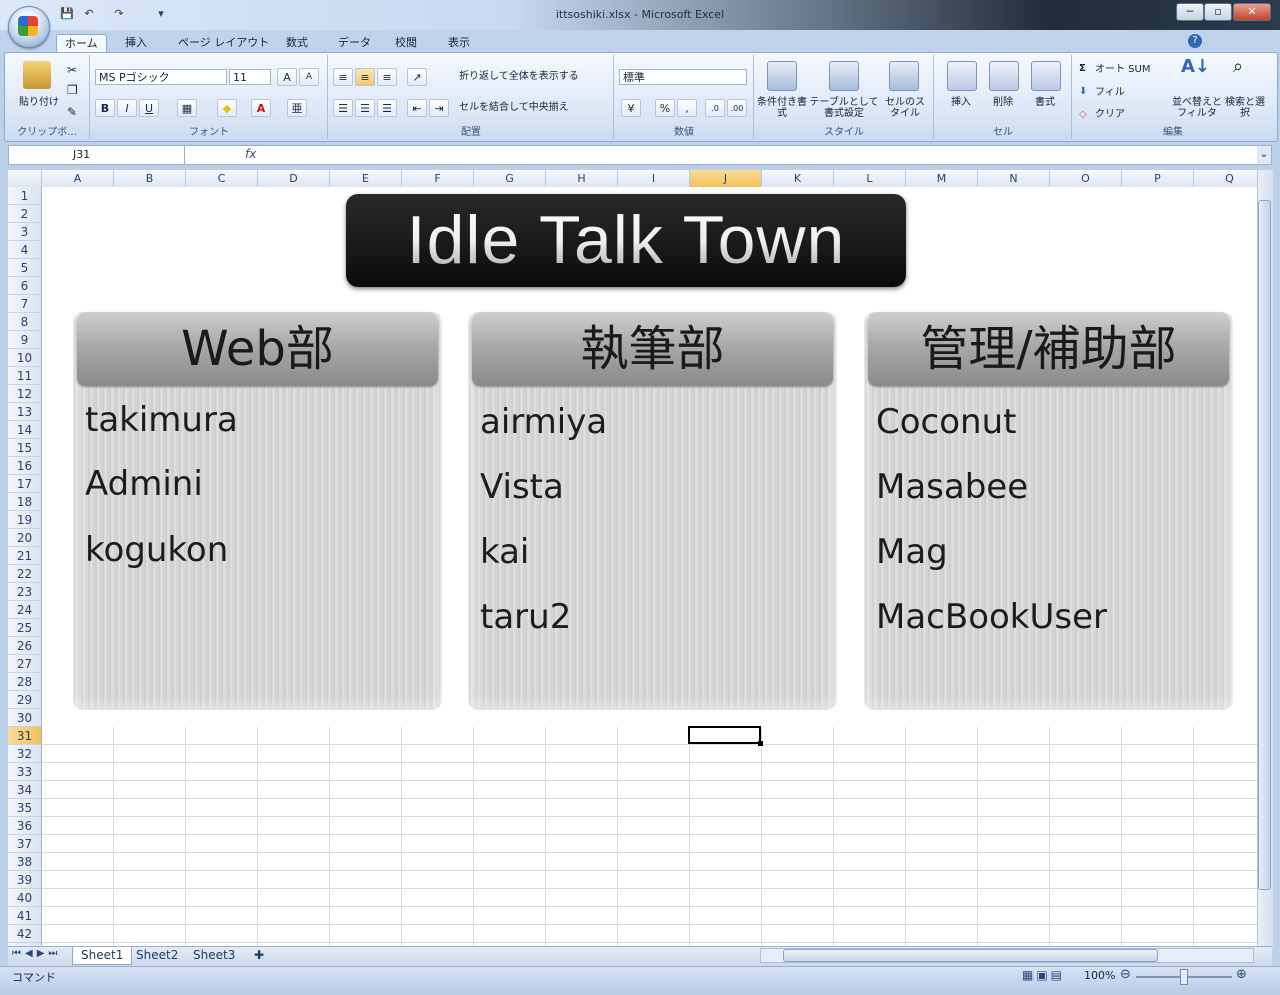  What do you see at coordinates (844, 76) in the screenshot?
I see `table-format-icon` at bounding box center [844, 76].